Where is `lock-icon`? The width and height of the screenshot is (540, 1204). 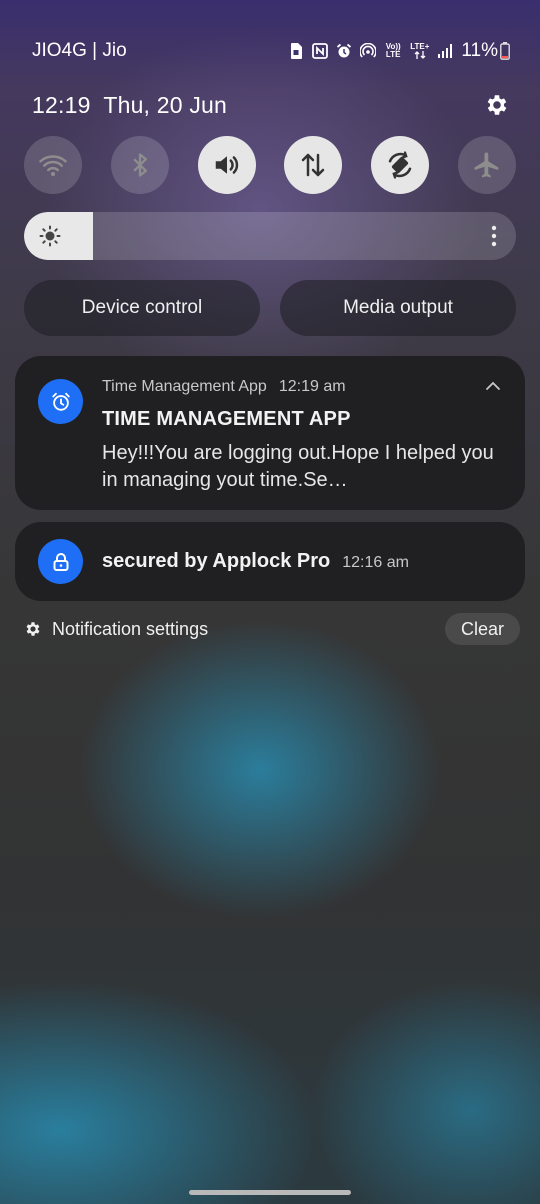
lock-icon is located at coordinates (61, 562).